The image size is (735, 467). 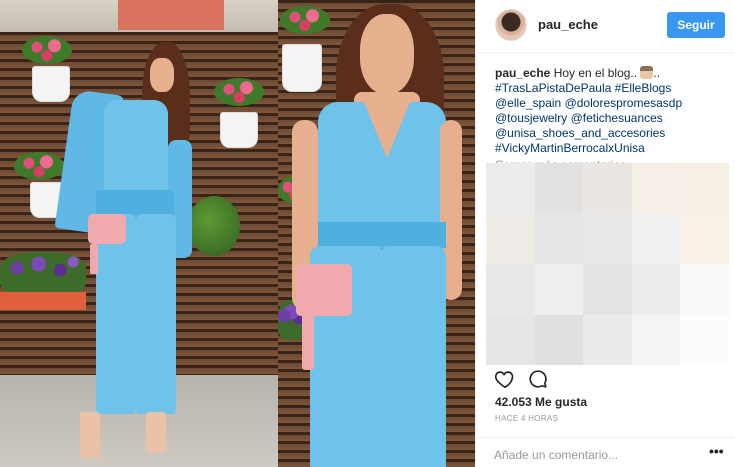 I want to click on caption-line: @elle_spain @dolorespromesasdp, so click(x=611, y=103).